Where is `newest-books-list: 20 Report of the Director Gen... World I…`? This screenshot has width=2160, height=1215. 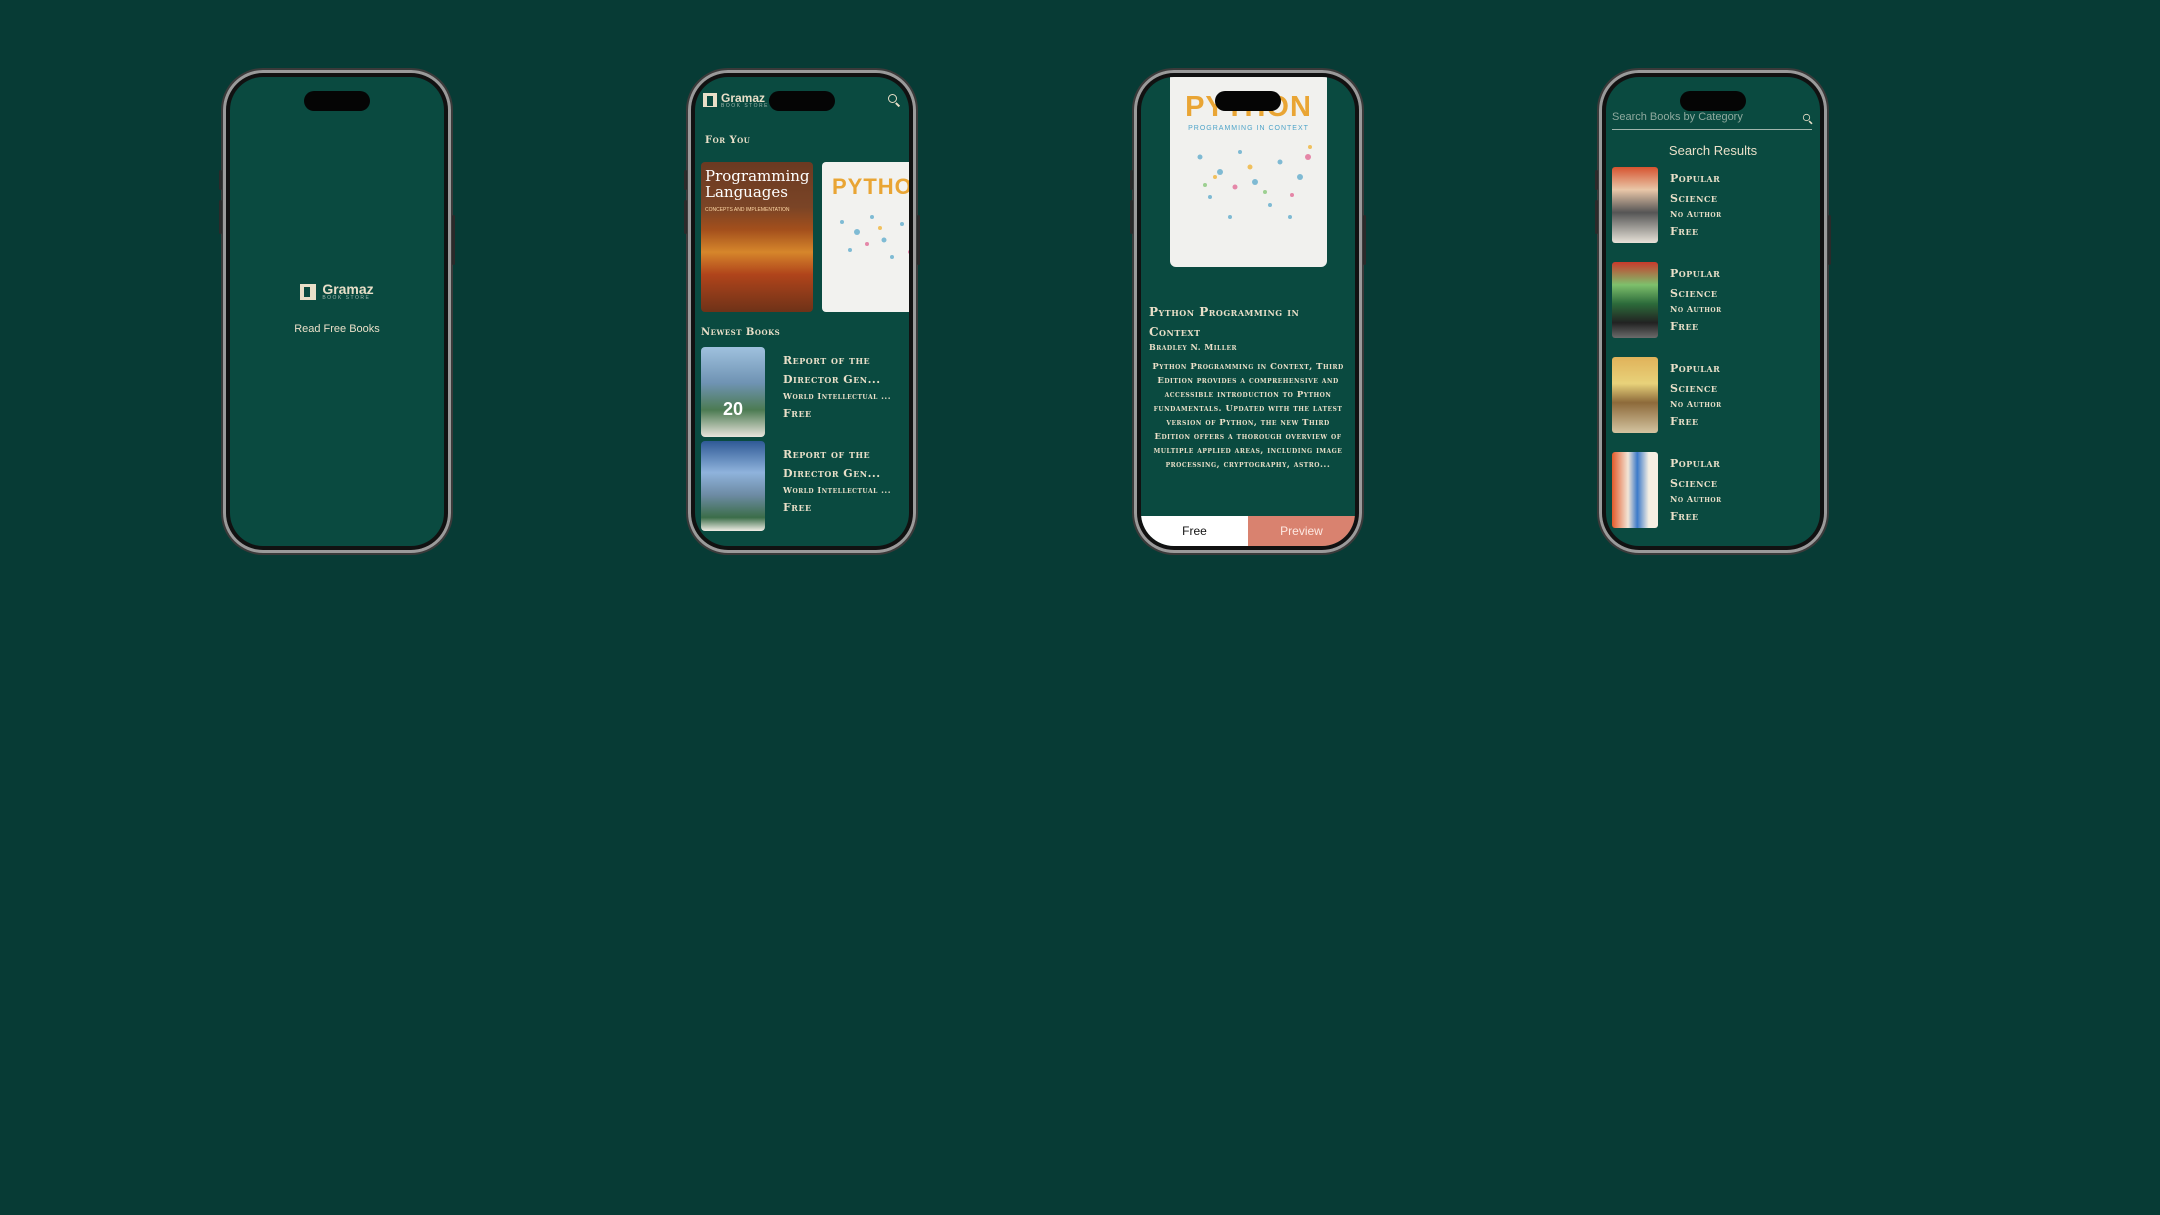 newest-books-list: 20 Report of the Director Gen... World I… is located at coordinates (802, 441).